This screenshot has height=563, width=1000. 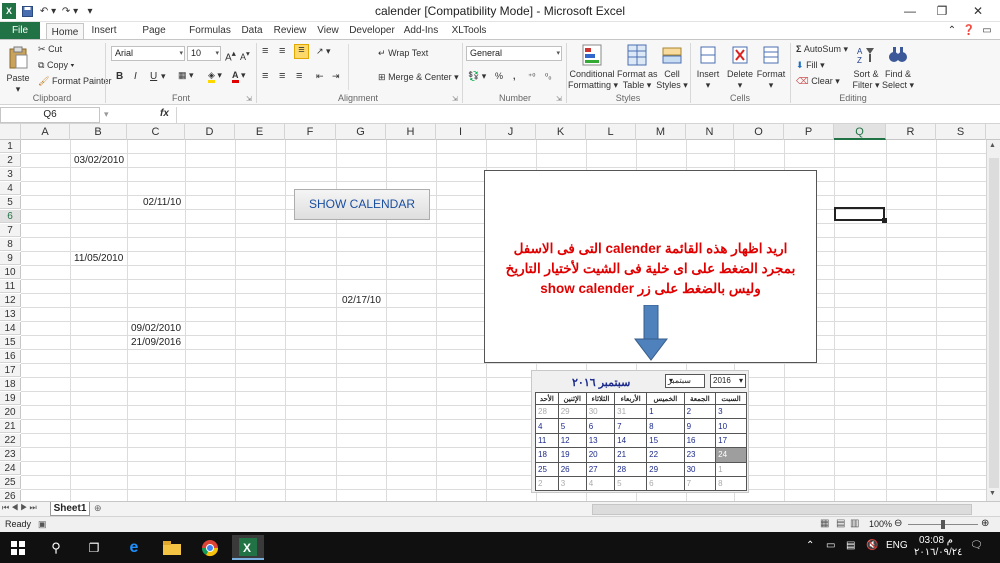 I want to click on calendar-day-selected: 24, so click(x=731, y=455).